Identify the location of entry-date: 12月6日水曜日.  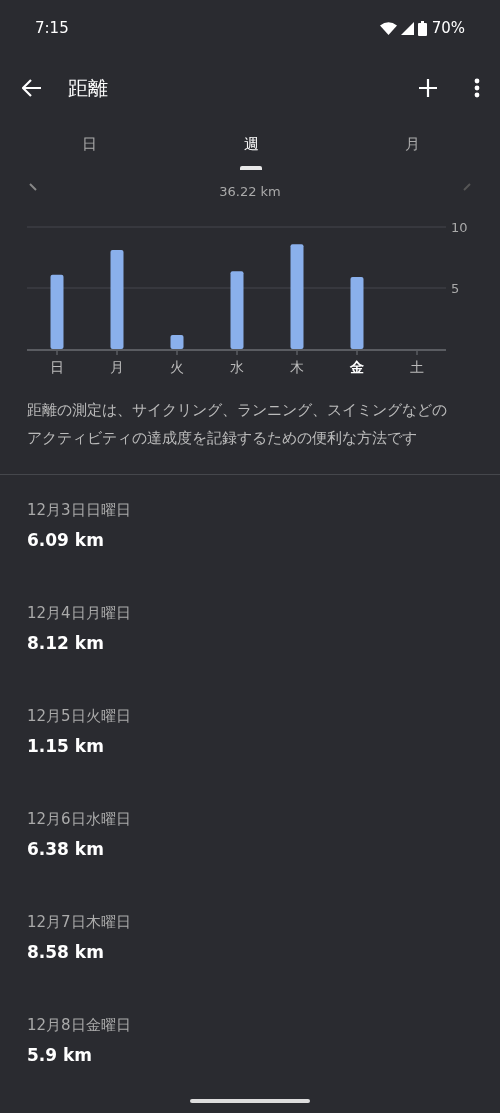
(79, 819).